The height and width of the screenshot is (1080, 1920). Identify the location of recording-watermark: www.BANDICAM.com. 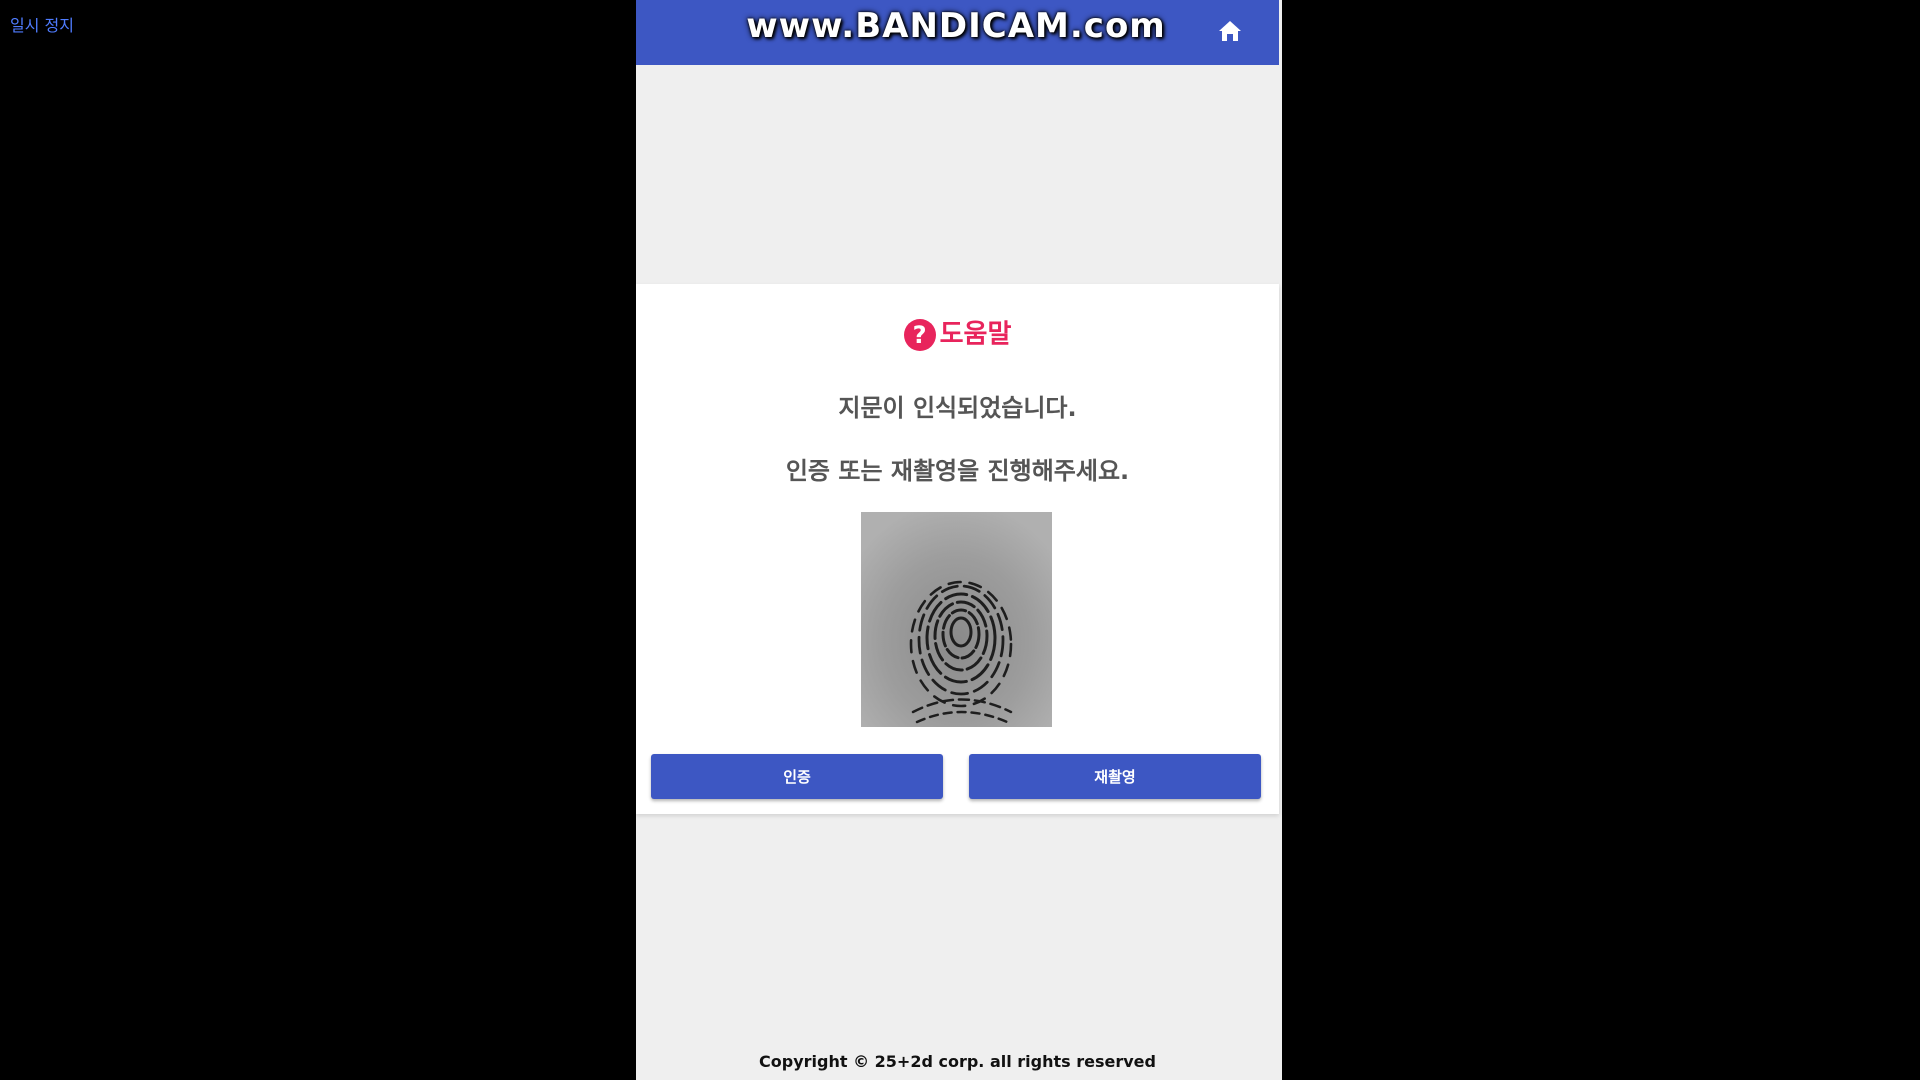
(956, 26).